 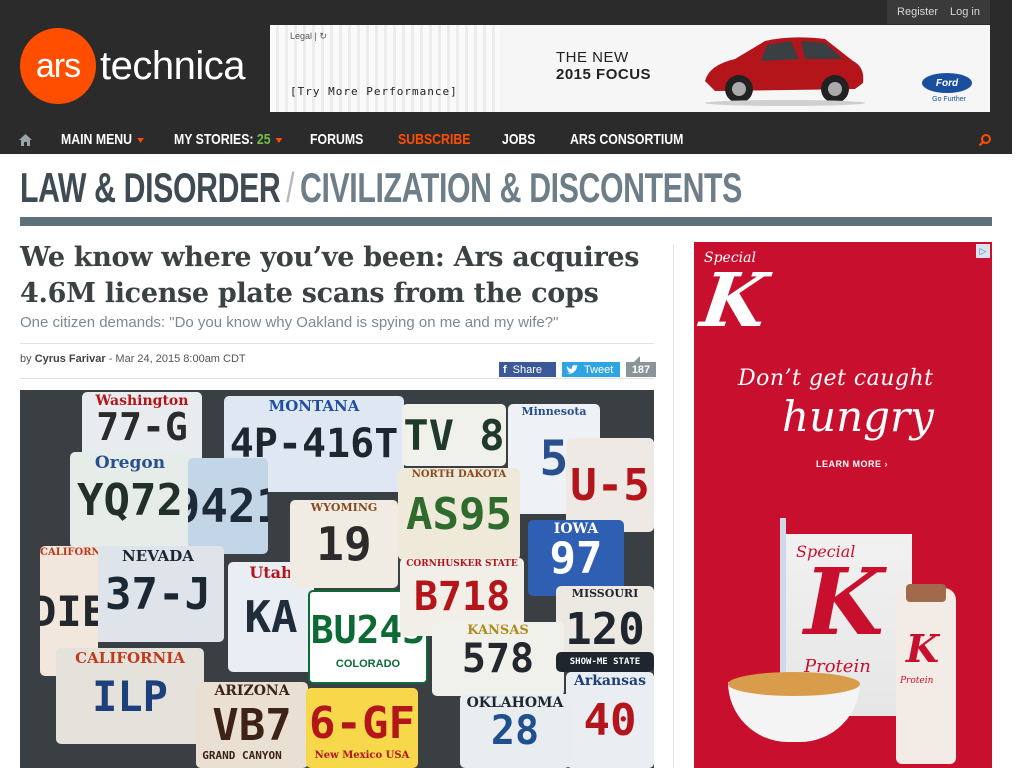 What do you see at coordinates (917, 12) in the screenshot?
I see `register-link: Register` at bounding box center [917, 12].